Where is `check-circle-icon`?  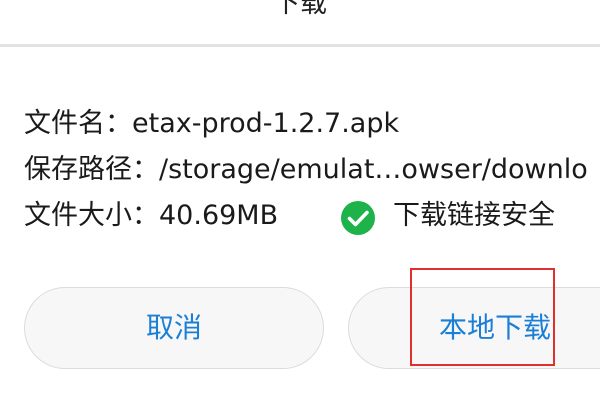
check-circle-icon is located at coordinates (358, 218).